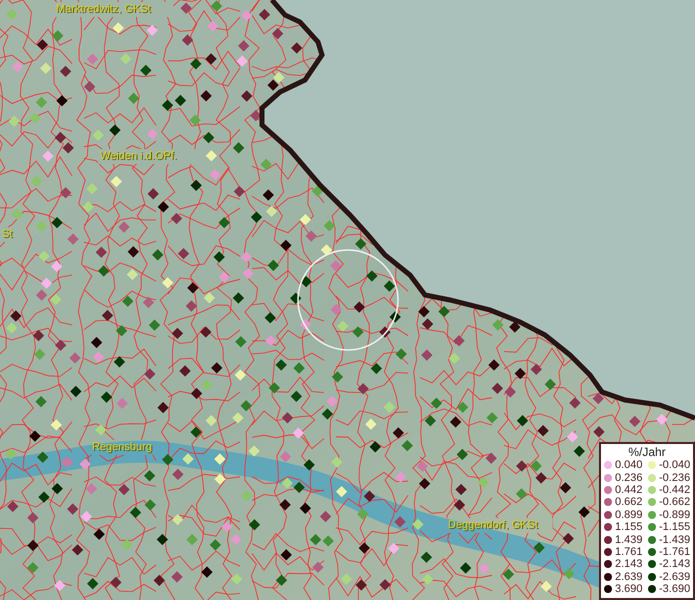  I want to click on legend-value: 2.639, so click(629, 576).